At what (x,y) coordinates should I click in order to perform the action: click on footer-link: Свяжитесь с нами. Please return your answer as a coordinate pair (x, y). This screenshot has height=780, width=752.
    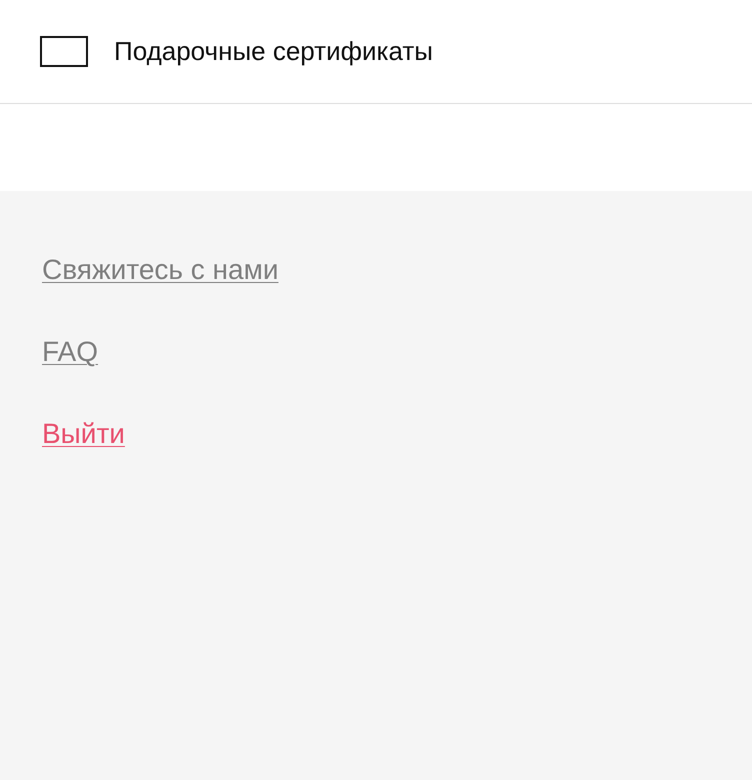
    Looking at the image, I should click on (160, 270).